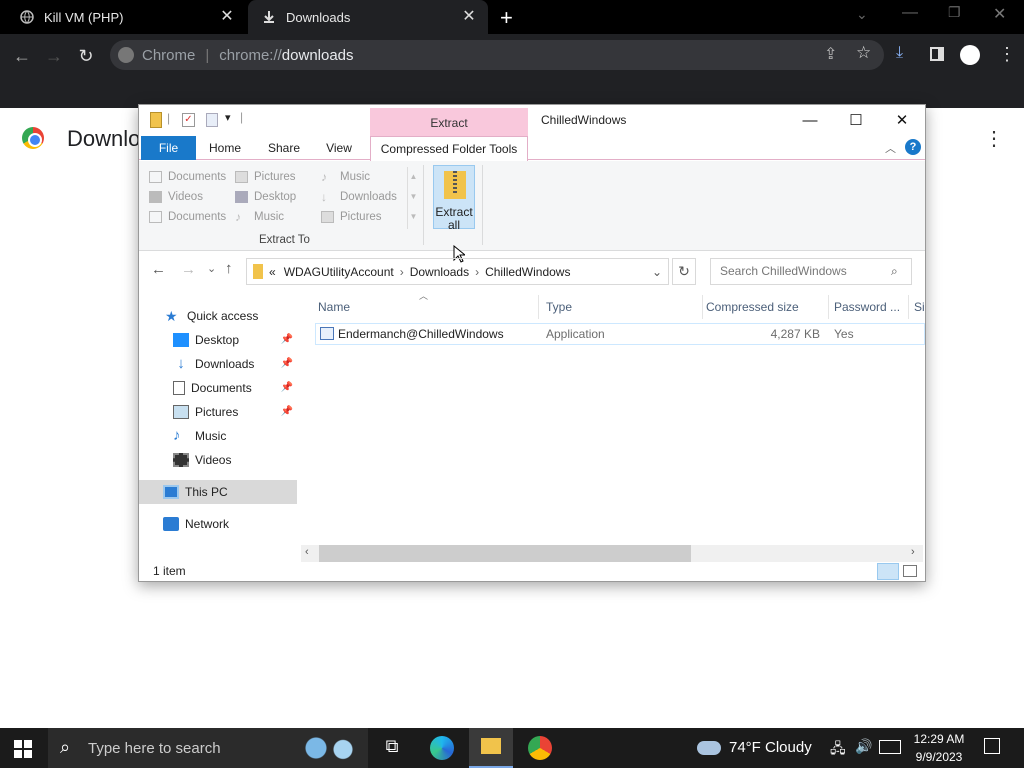 The height and width of the screenshot is (768, 1024). Describe the element at coordinates (191, 177) in the screenshot. I see `extract-to-documents: Documents` at that location.